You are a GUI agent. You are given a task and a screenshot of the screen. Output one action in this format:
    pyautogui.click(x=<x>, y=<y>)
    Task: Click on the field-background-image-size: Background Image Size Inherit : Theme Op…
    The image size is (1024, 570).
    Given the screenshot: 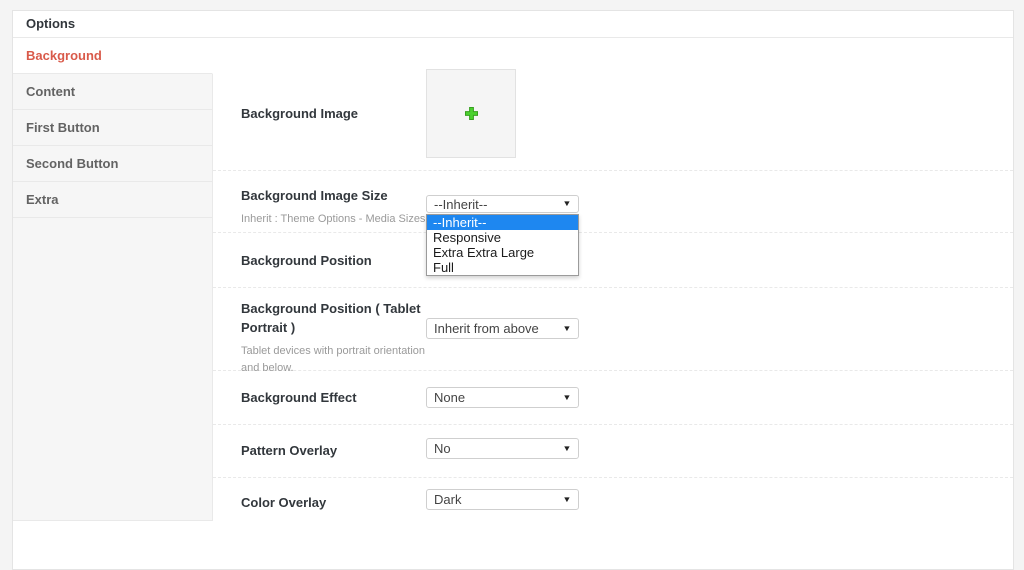 What is the action you would take?
    pyautogui.click(x=613, y=223)
    